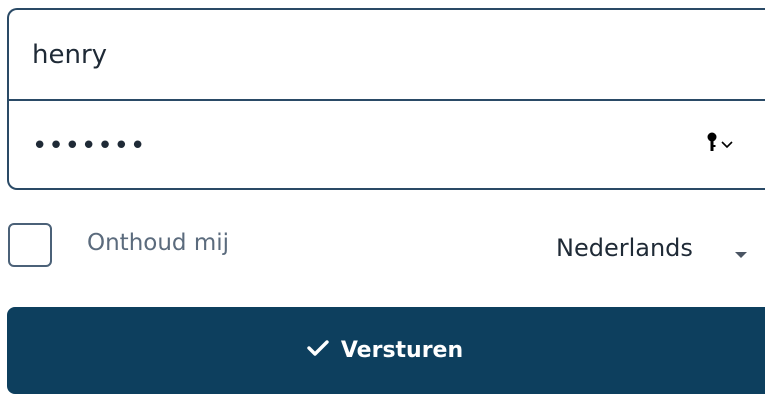  What do you see at coordinates (89, 145) in the screenshot?
I see `password-value: •••••••` at bounding box center [89, 145].